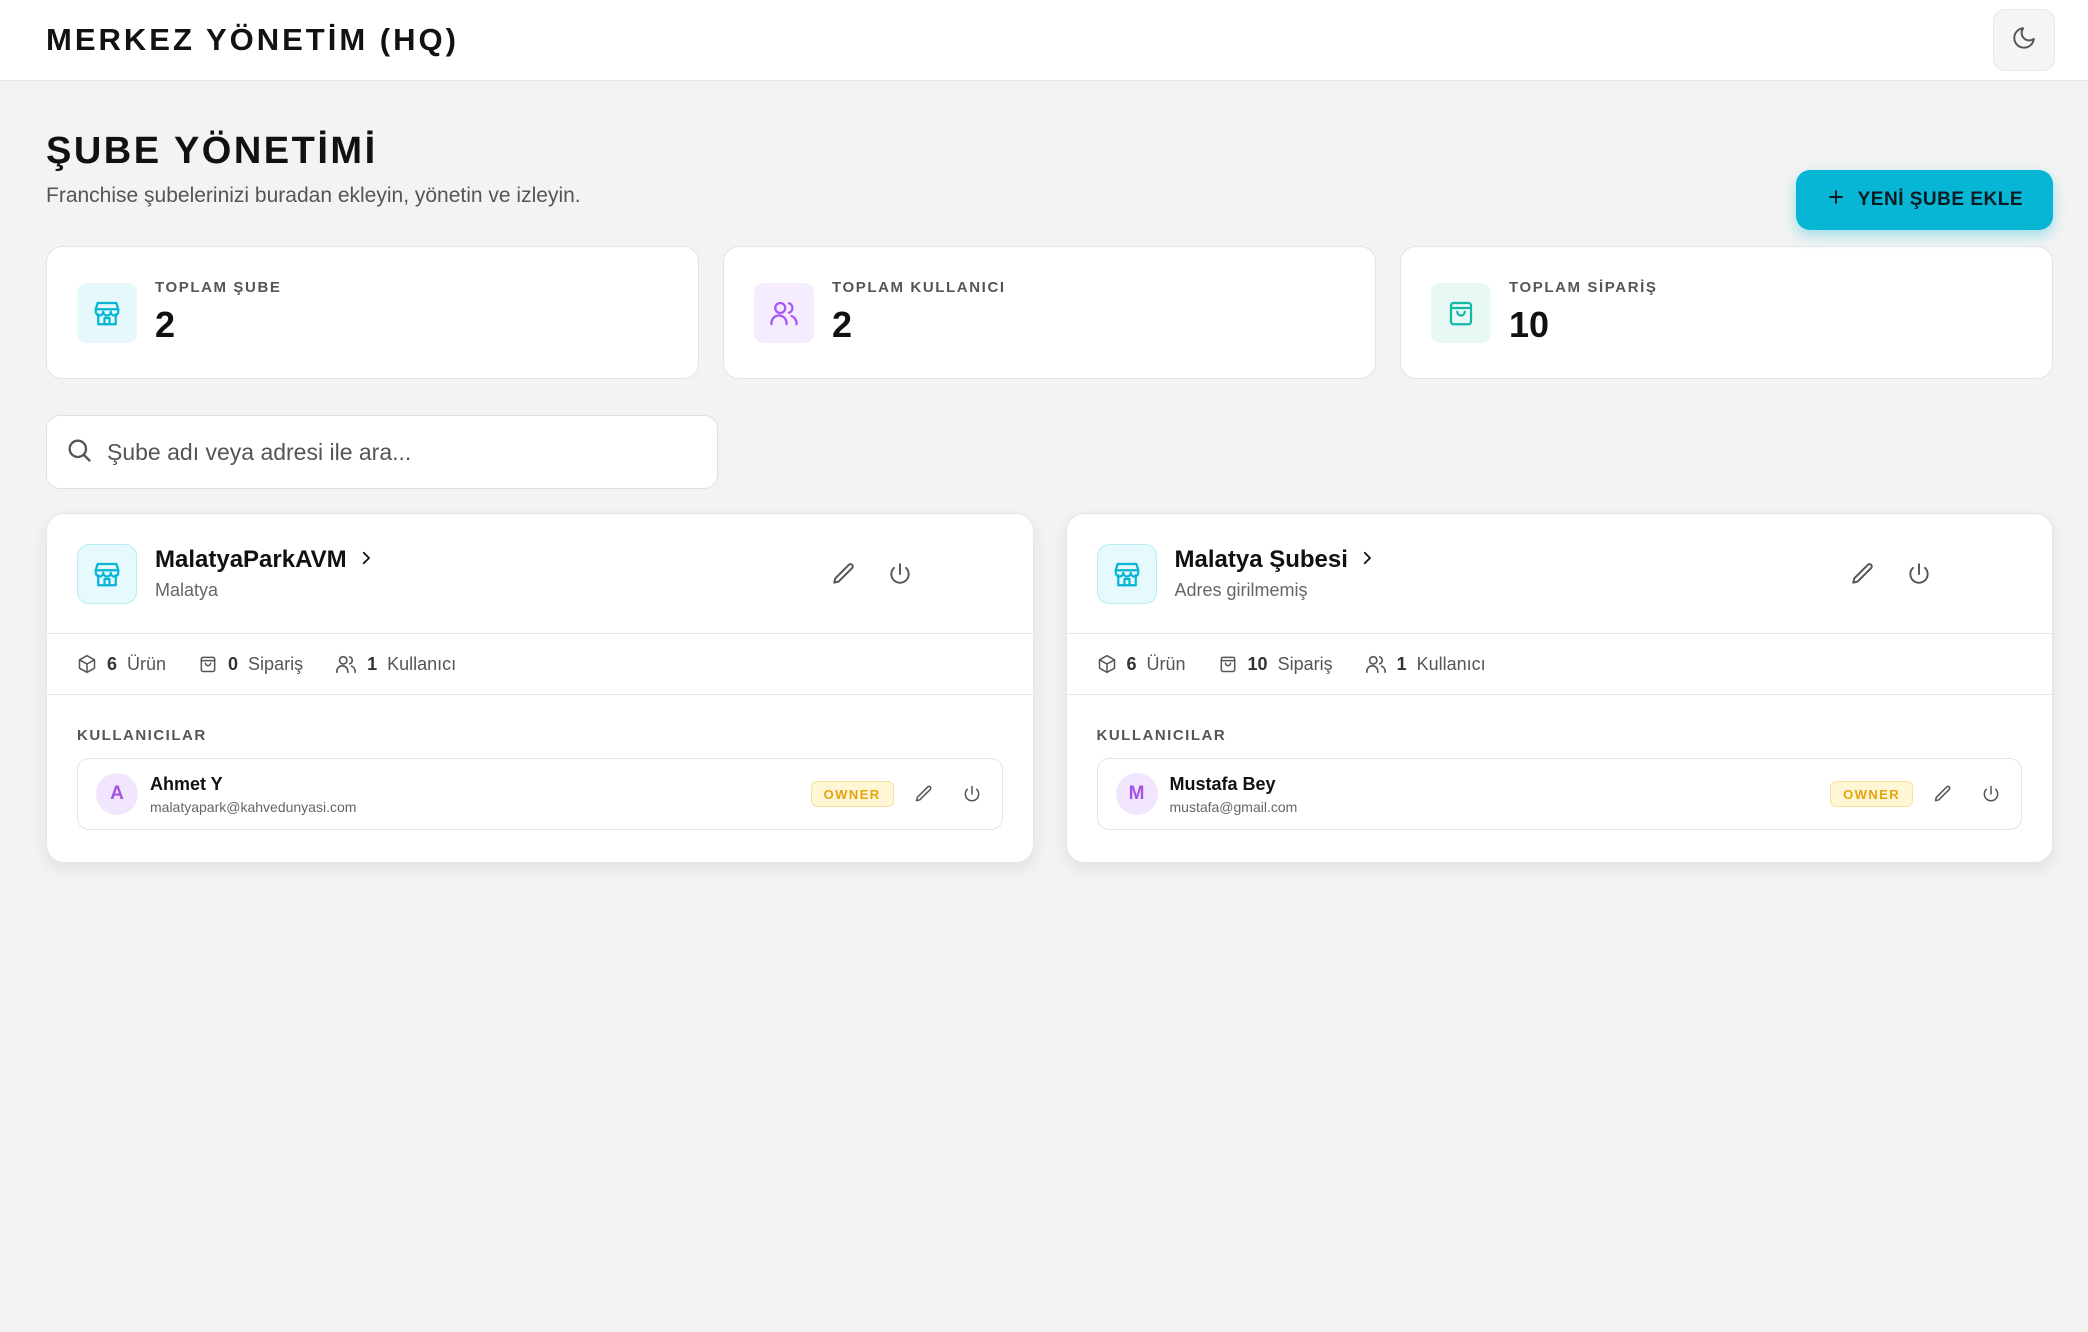 The height and width of the screenshot is (1332, 2088). Describe the element at coordinates (1222, 783) in the screenshot. I see `user-name: Mustafa Bey` at that location.